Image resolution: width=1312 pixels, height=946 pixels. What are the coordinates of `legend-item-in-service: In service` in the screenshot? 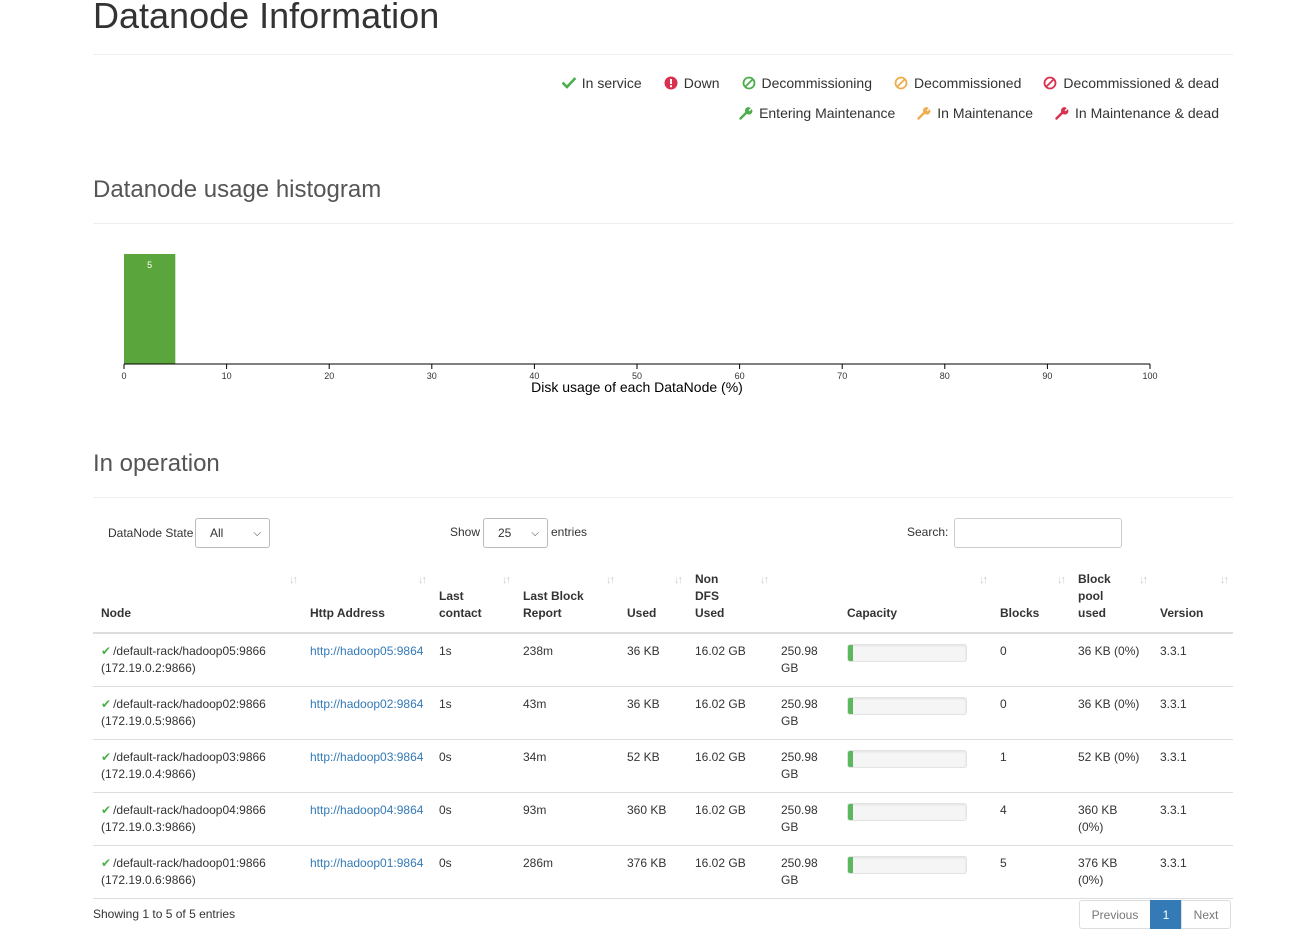 It's located at (601, 83).